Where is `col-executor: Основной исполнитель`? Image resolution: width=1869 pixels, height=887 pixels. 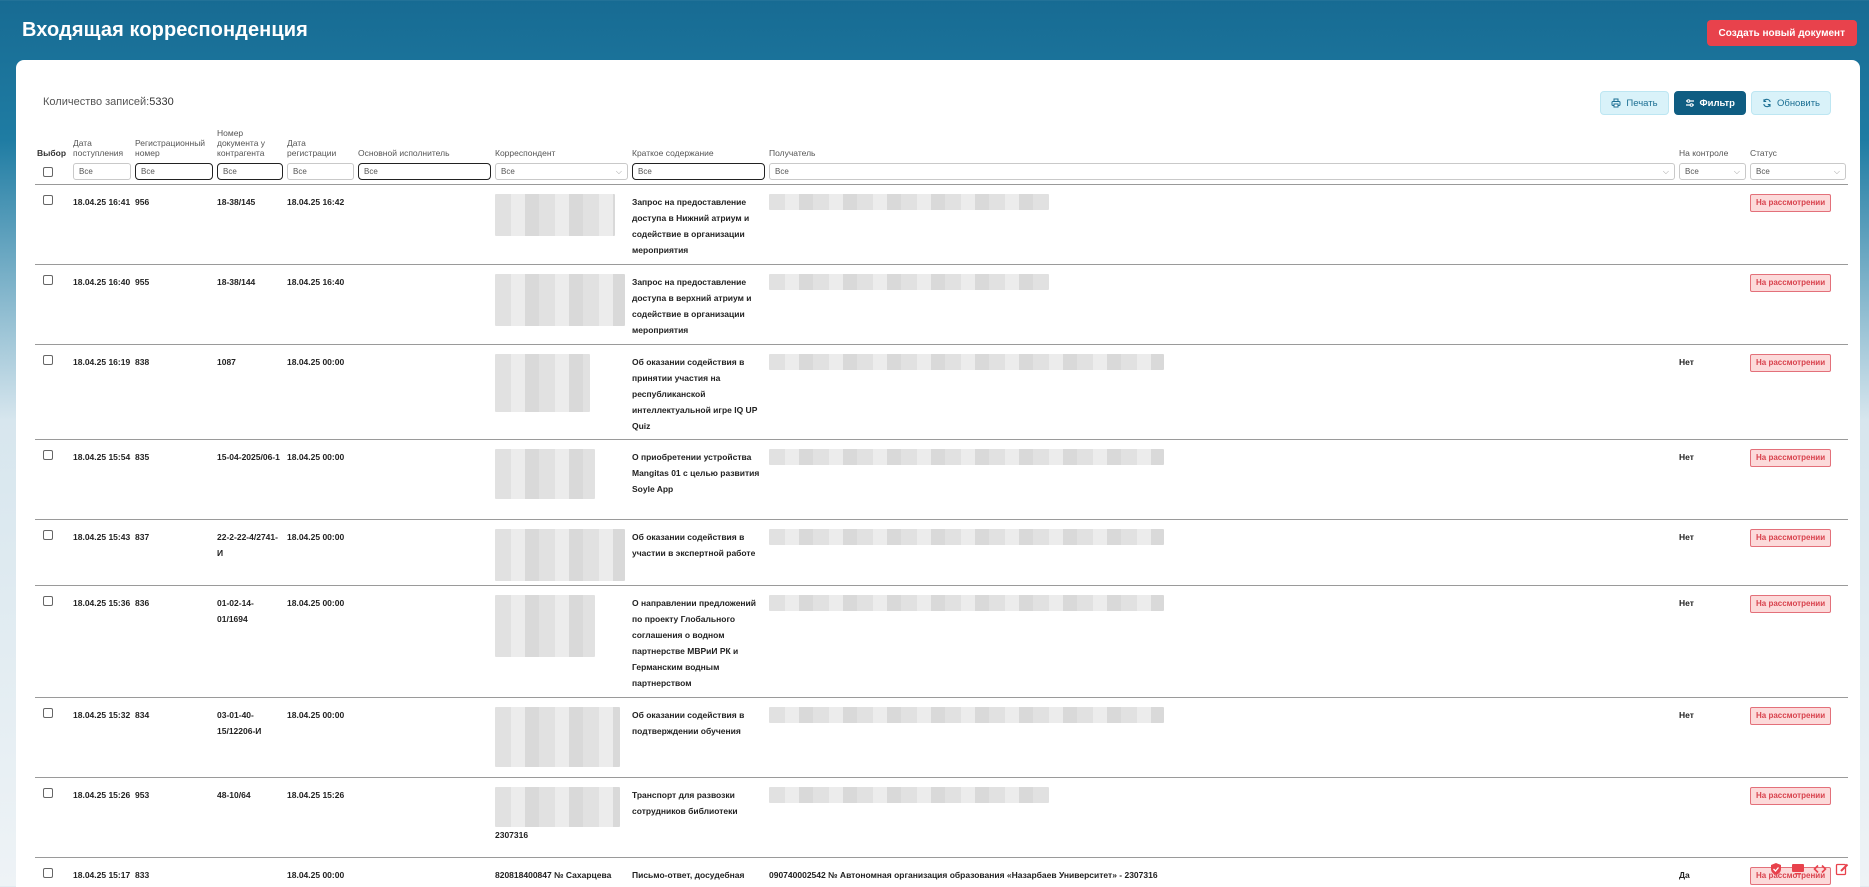
col-executor: Основной исполнитель is located at coordinates (424, 142).